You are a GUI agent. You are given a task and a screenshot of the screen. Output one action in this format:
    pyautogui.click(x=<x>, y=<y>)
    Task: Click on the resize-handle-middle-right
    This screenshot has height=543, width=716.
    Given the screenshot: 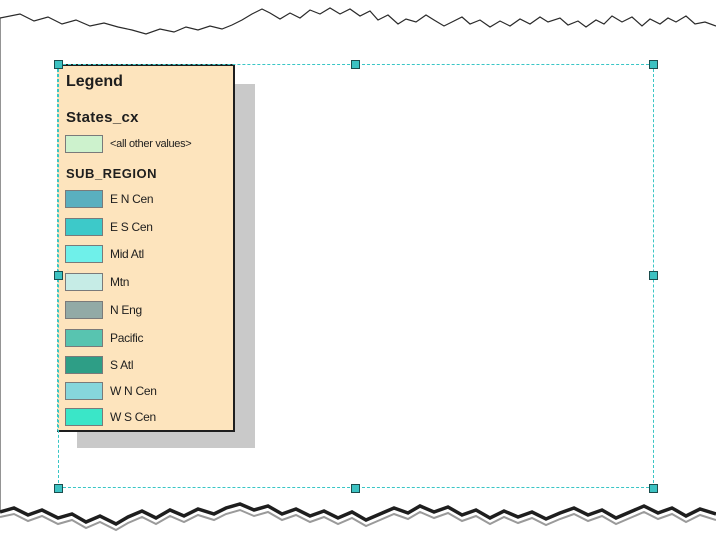 What is the action you would take?
    pyautogui.click(x=653, y=275)
    